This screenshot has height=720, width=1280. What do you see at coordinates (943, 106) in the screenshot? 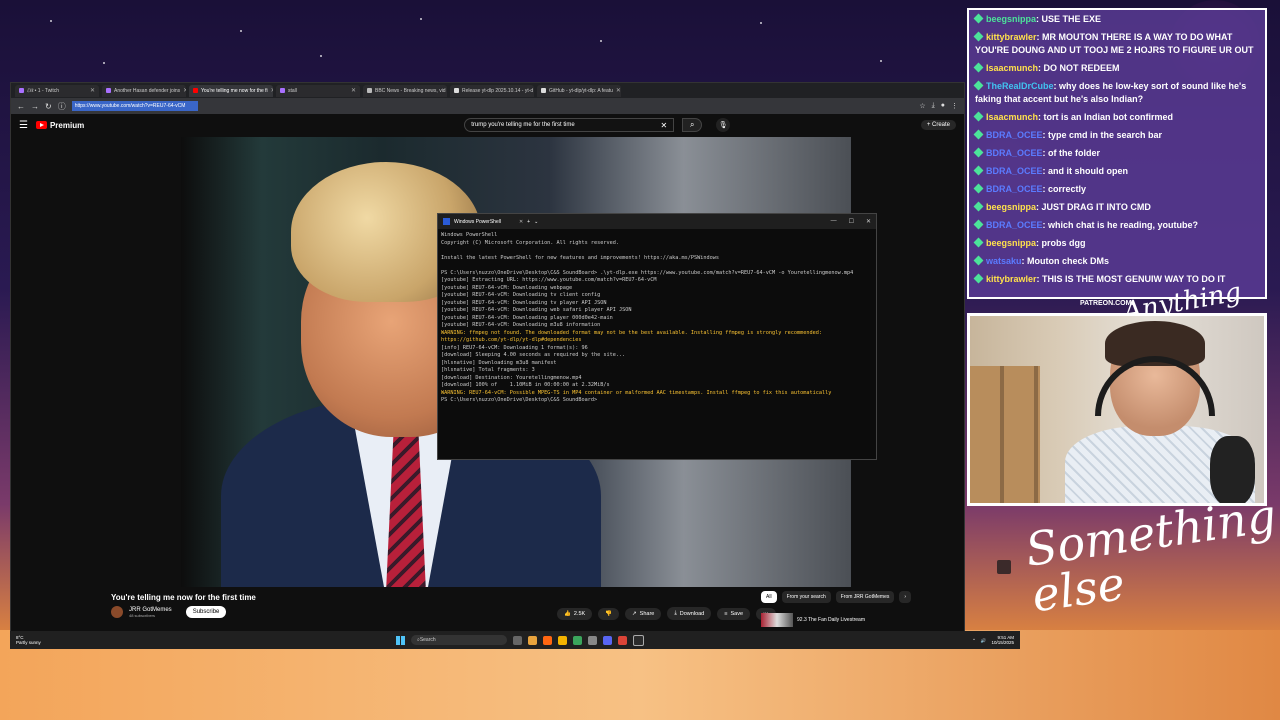
I see `profile-icon: ●` at bounding box center [943, 106].